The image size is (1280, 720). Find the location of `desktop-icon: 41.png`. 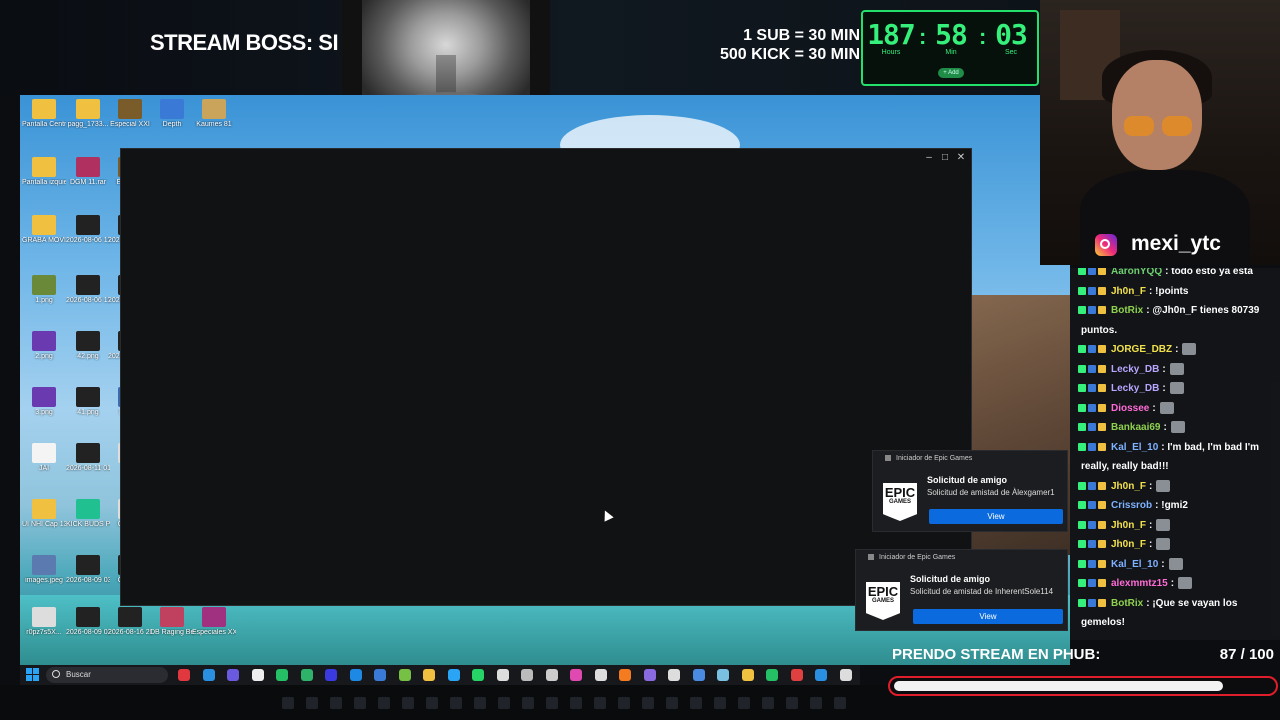

desktop-icon: 41.png is located at coordinates (88, 402).